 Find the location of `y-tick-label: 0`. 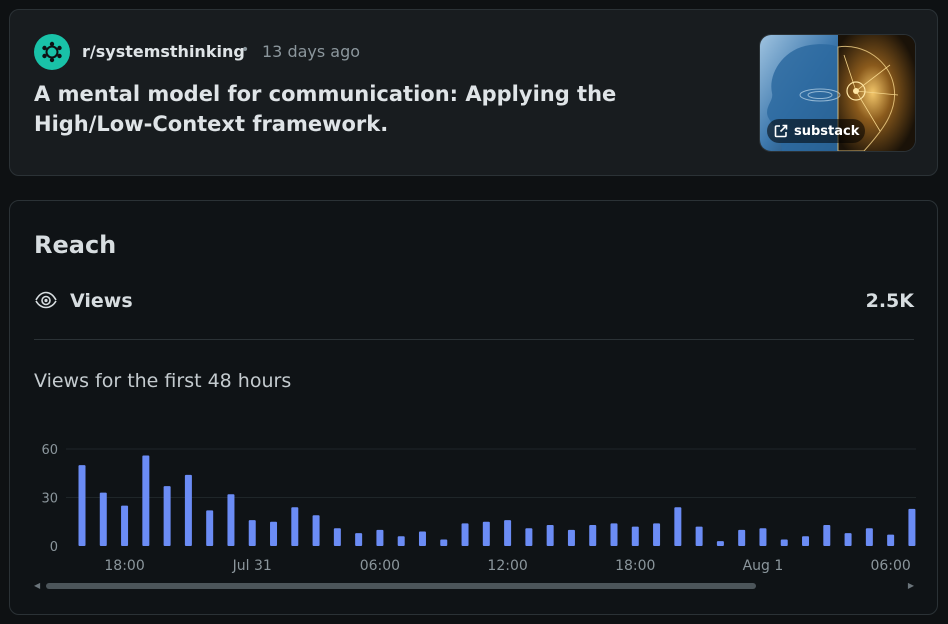

y-tick-label: 0 is located at coordinates (54, 547).